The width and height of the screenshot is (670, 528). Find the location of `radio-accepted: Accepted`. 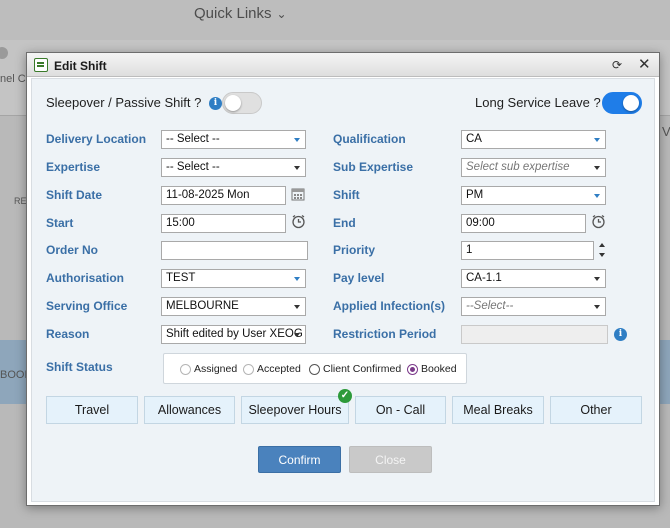

radio-accepted: Accepted is located at coordinates (272, 369).